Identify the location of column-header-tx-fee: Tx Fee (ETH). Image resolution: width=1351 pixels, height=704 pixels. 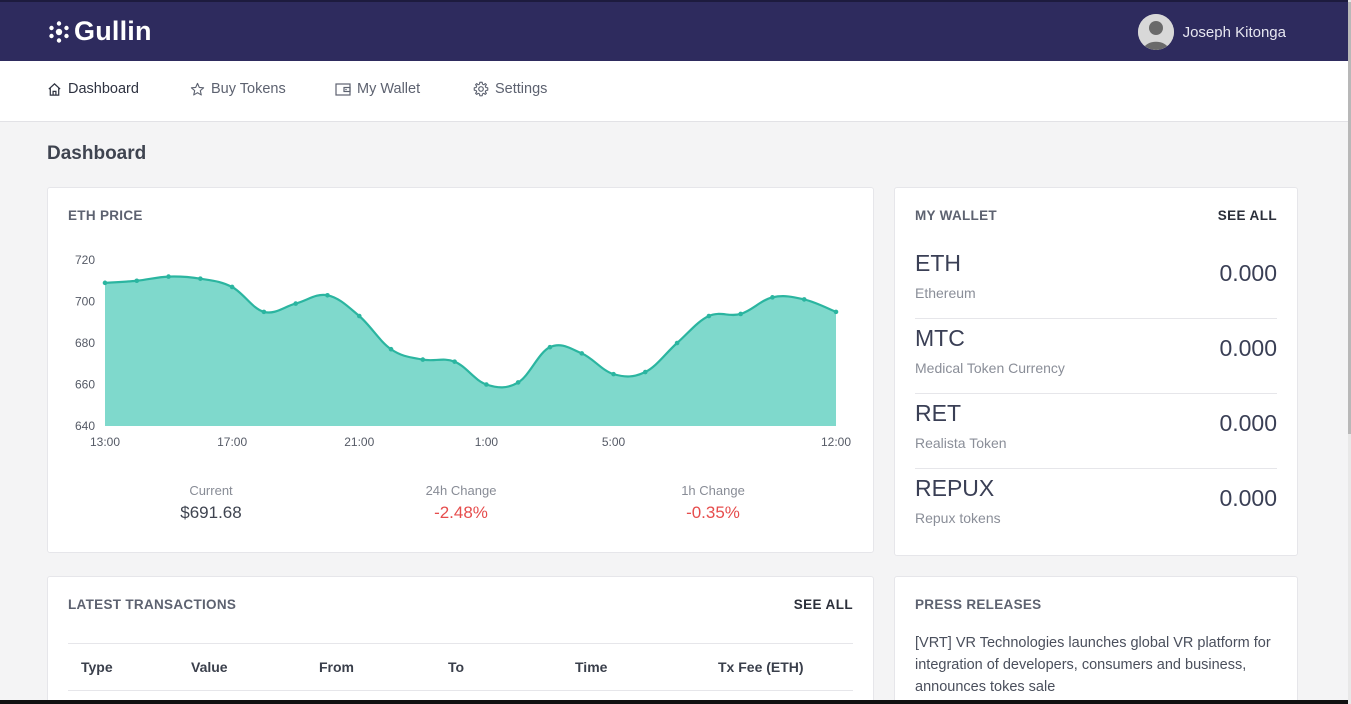
(761, 667).